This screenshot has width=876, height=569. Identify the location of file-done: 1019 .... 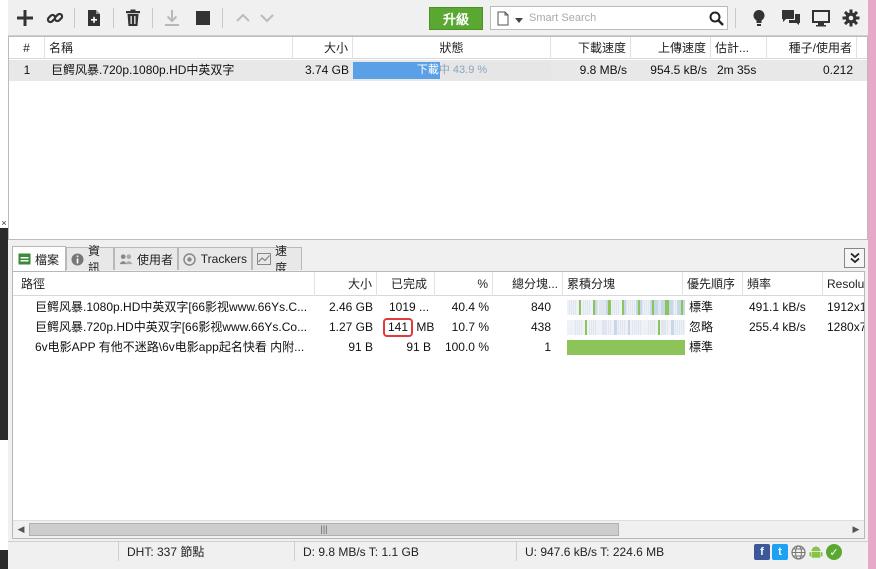
(409, 307).